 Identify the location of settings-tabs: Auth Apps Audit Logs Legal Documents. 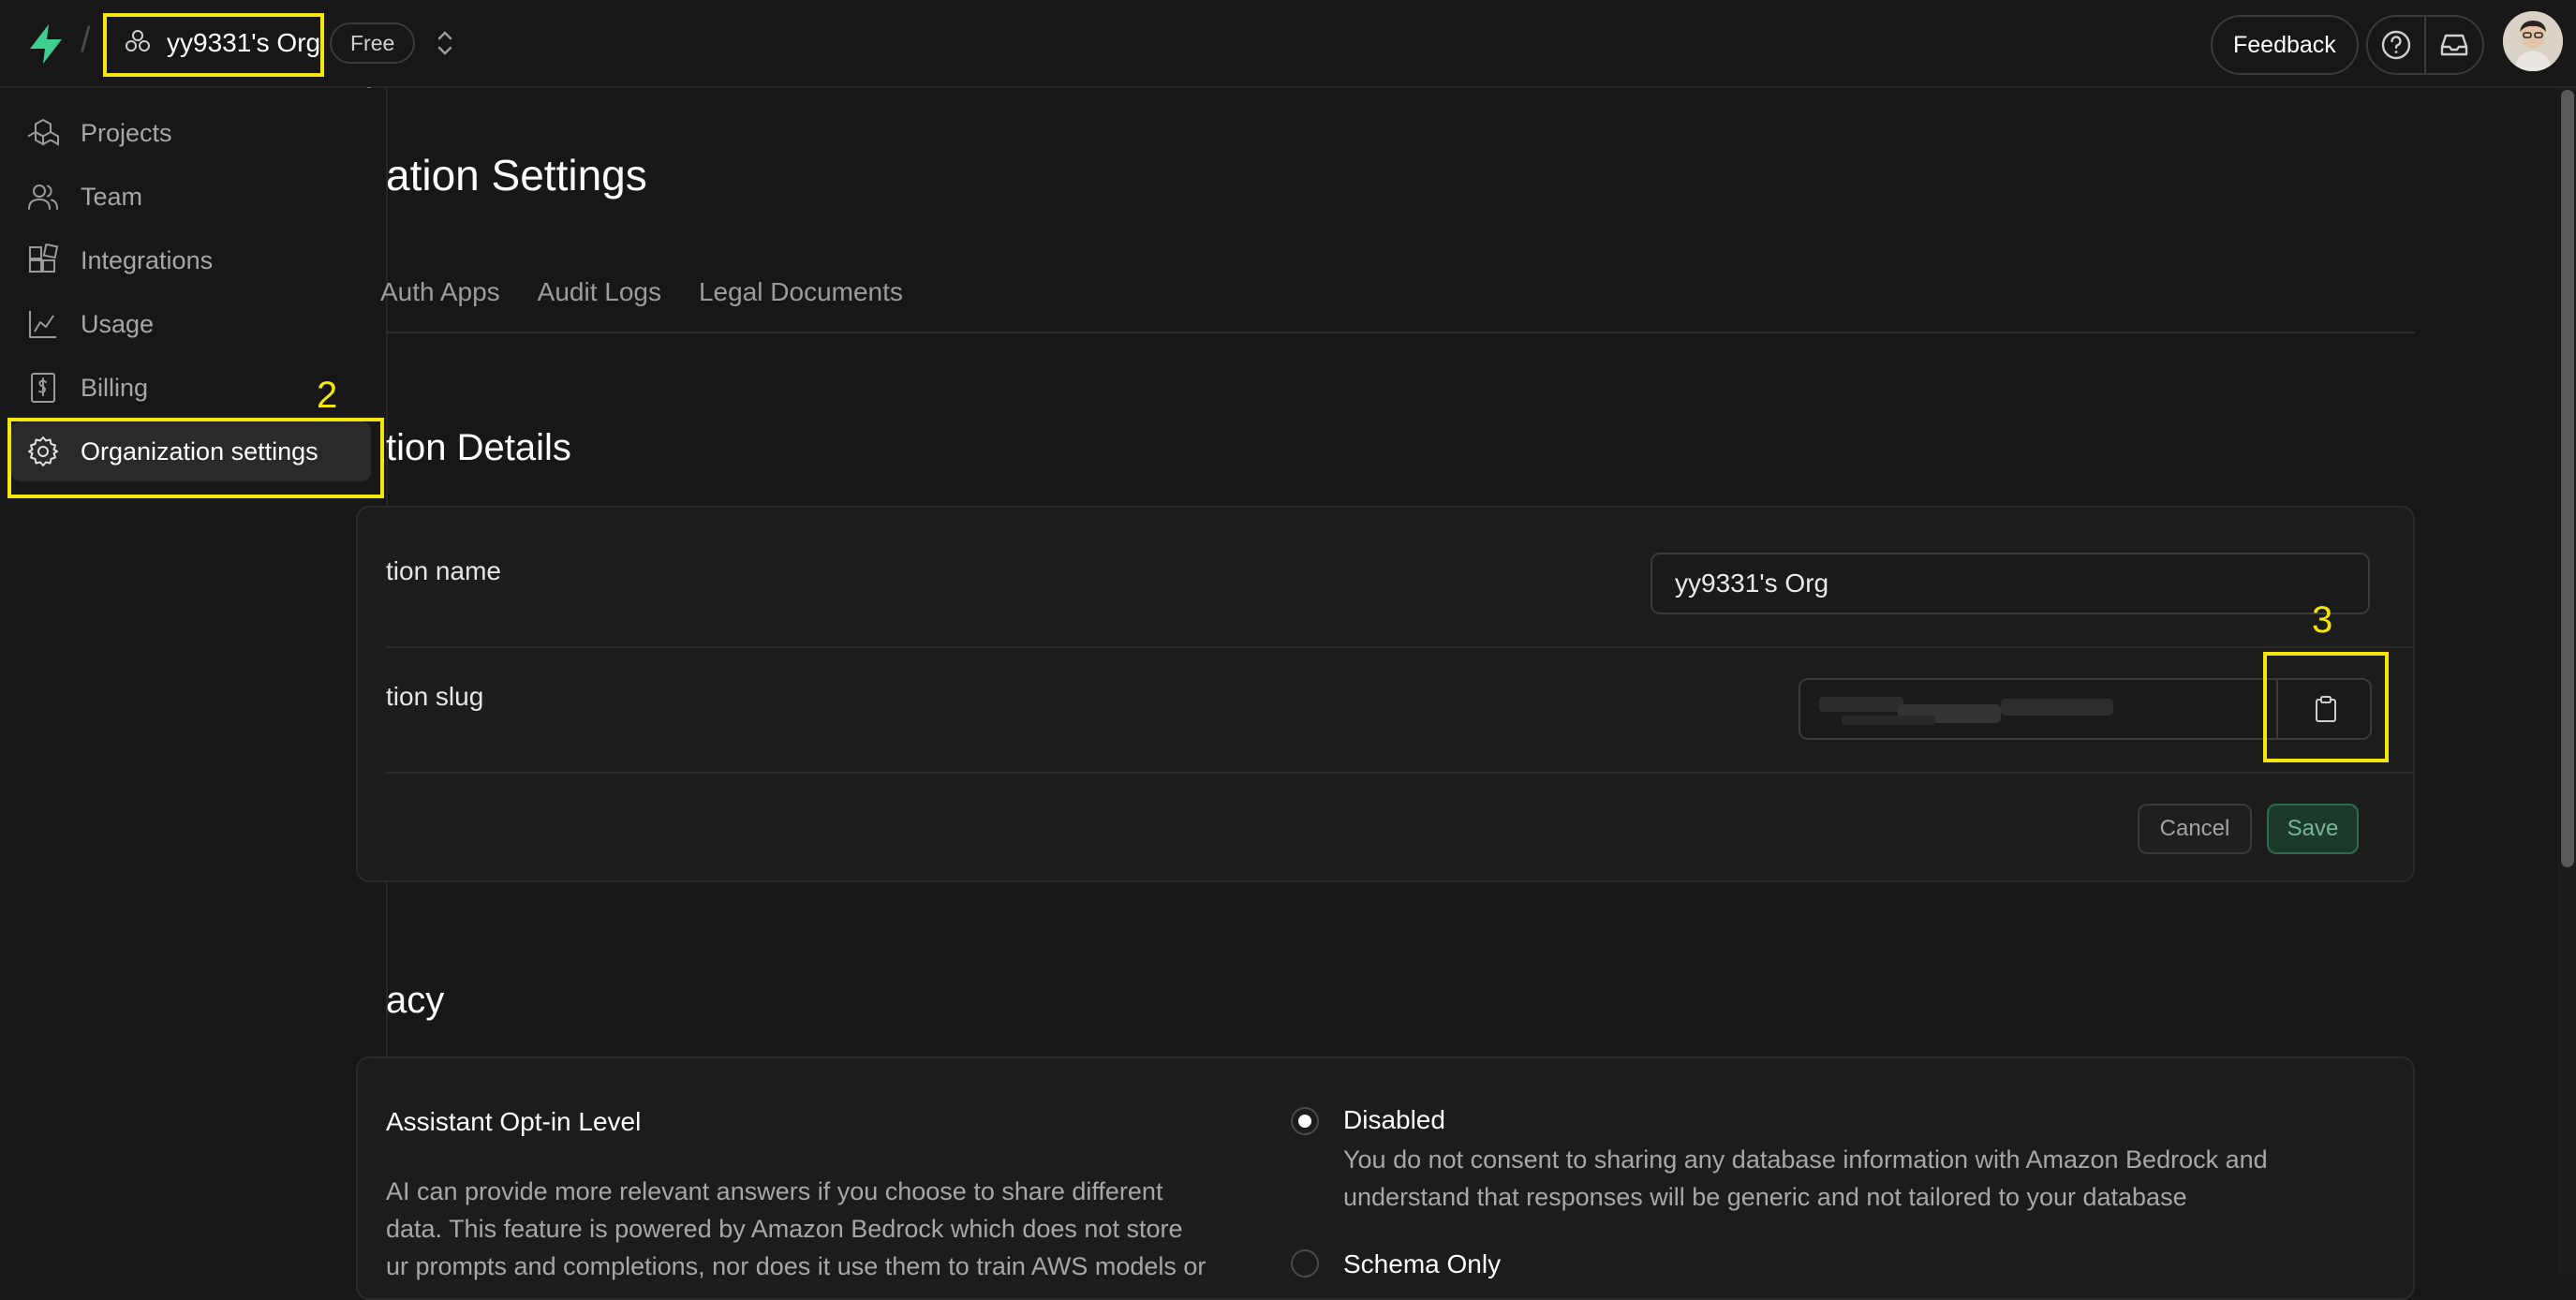
(641, 292).